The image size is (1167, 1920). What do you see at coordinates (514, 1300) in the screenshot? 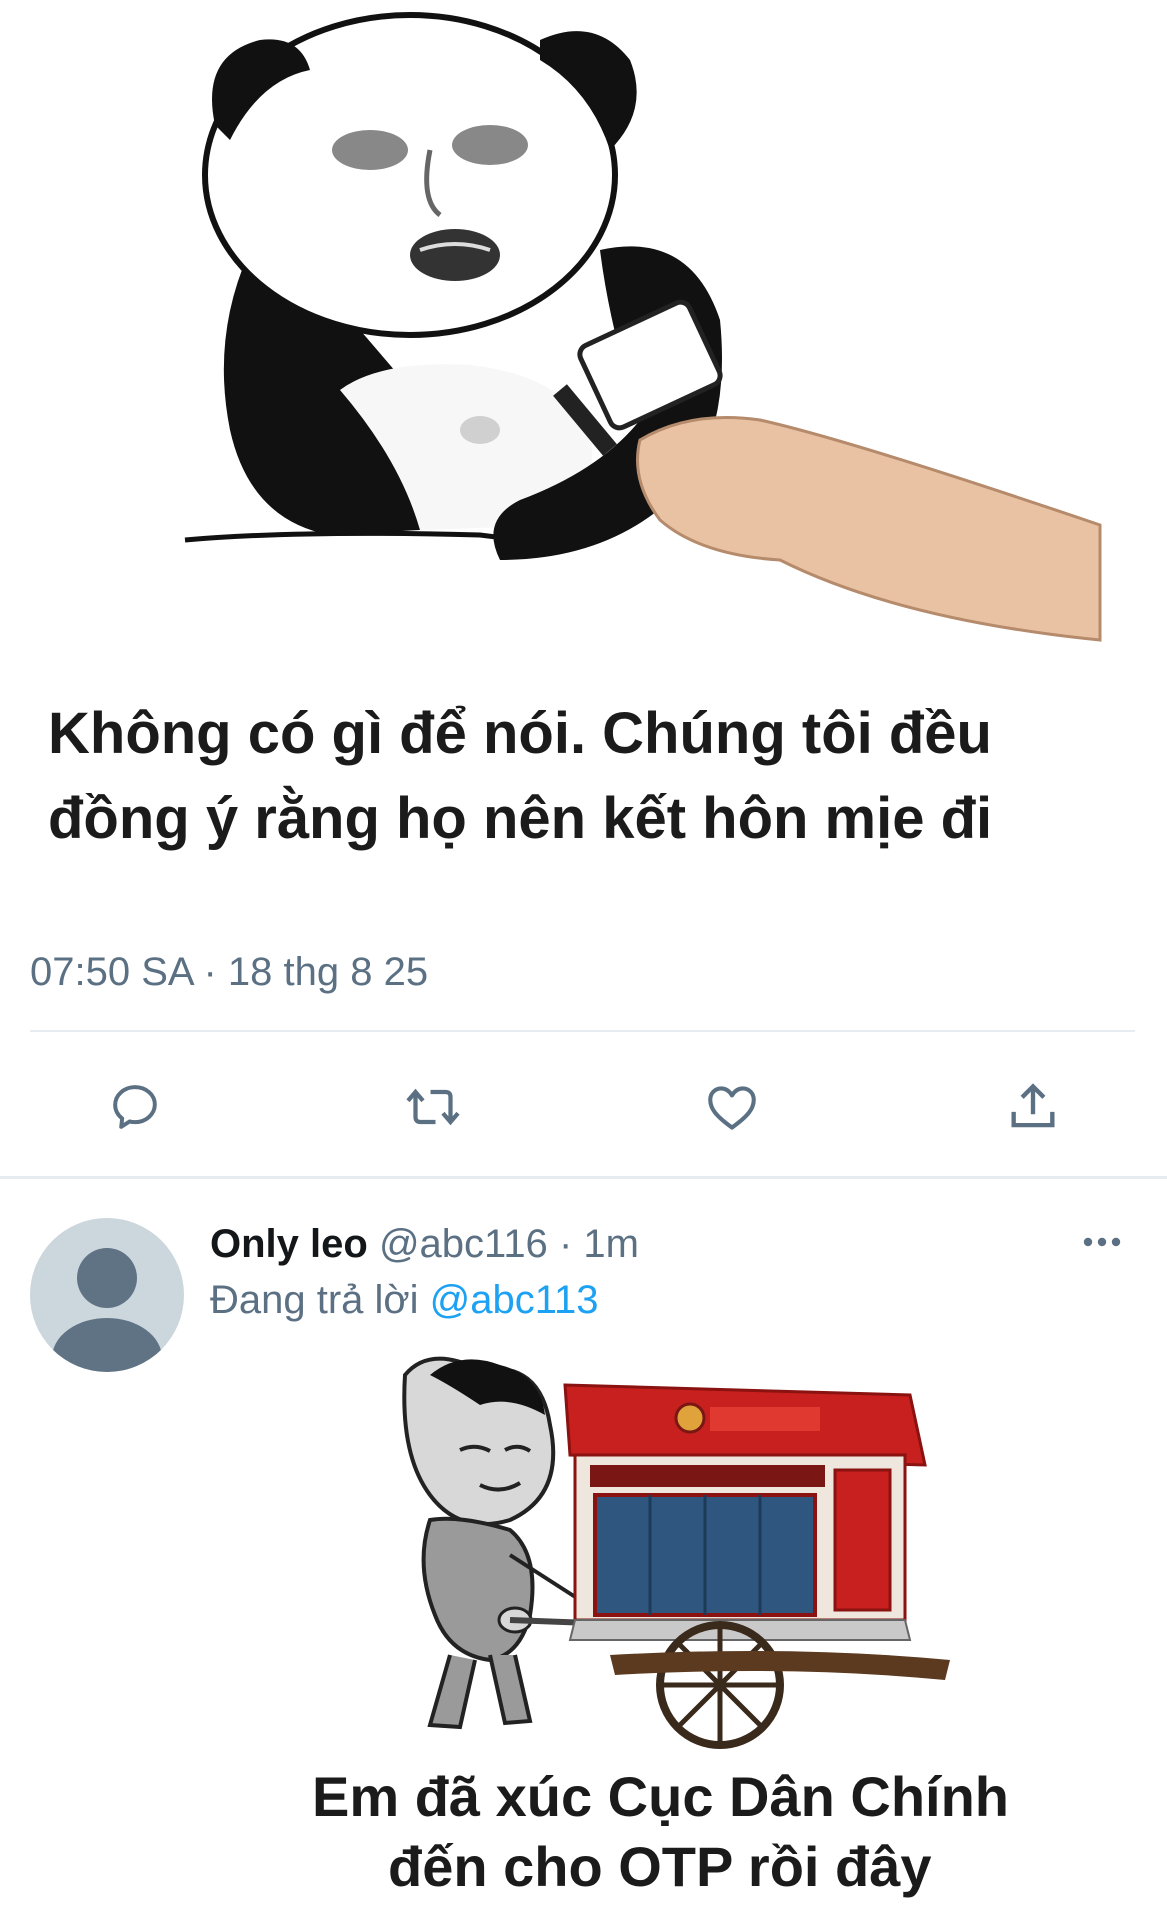
I see `mention-link: @abc113` at bounding box center [514, 1300].